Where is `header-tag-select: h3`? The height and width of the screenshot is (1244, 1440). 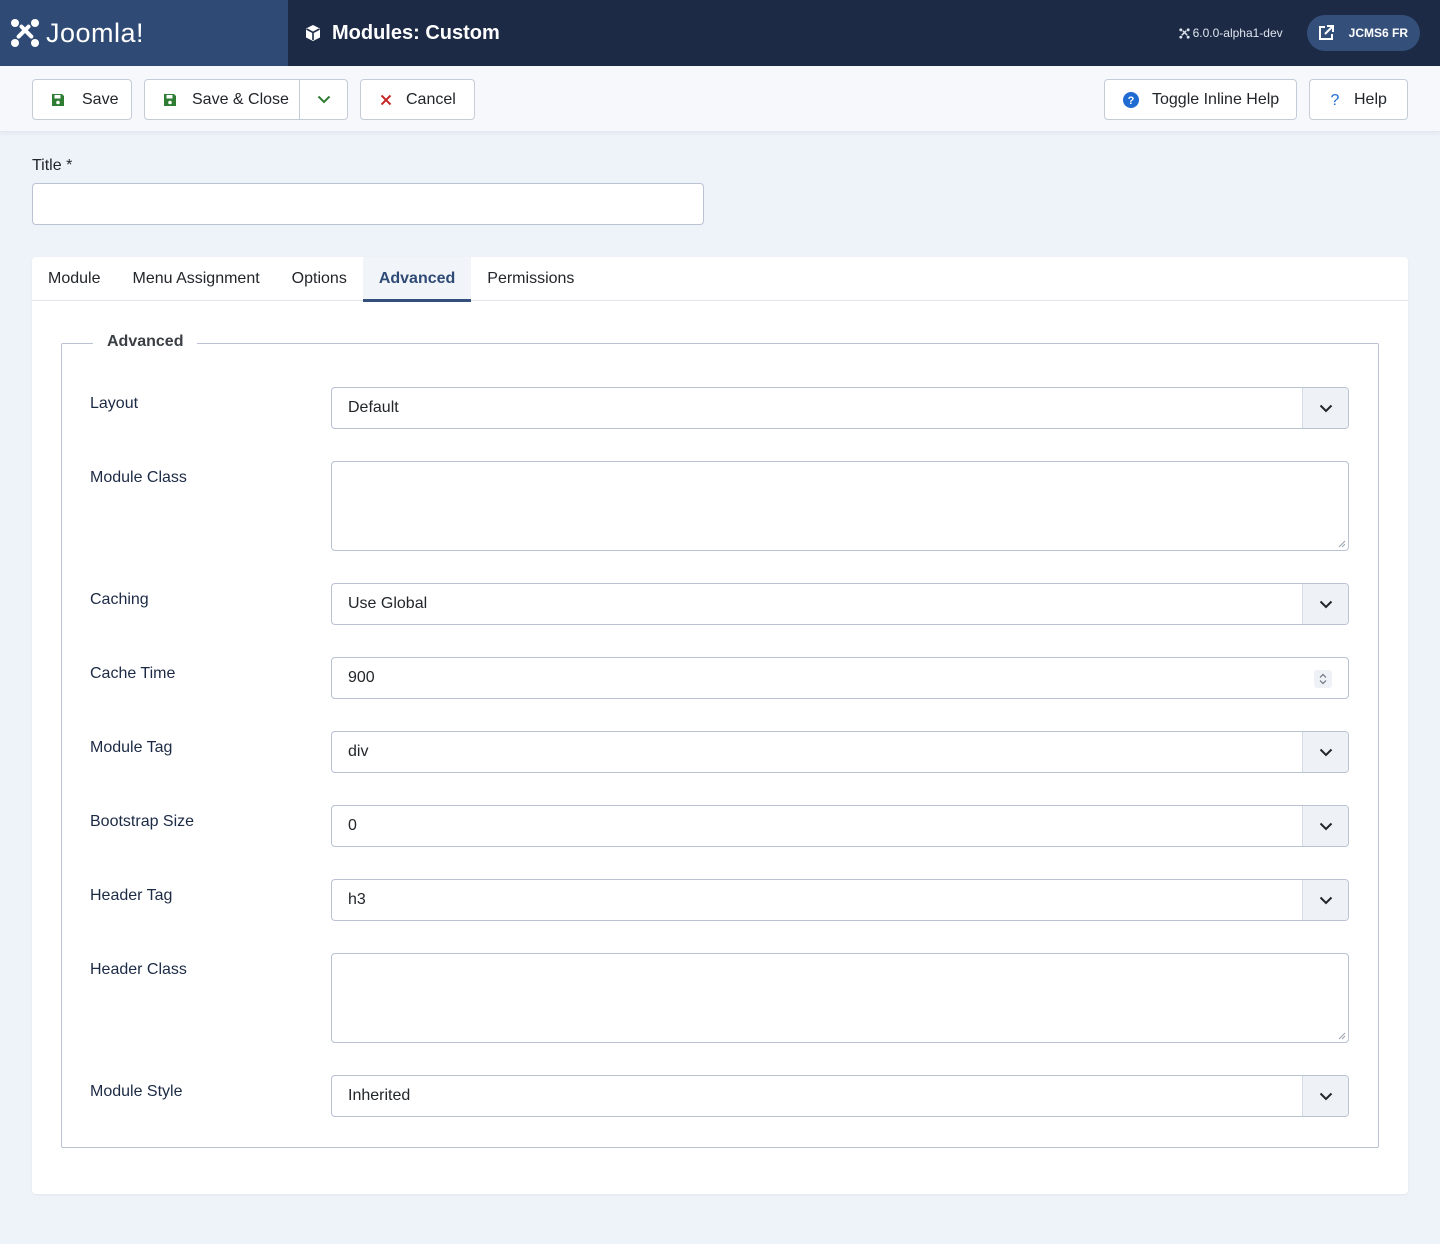
header-tag-select: h3 is located at coordinates (840, 900).